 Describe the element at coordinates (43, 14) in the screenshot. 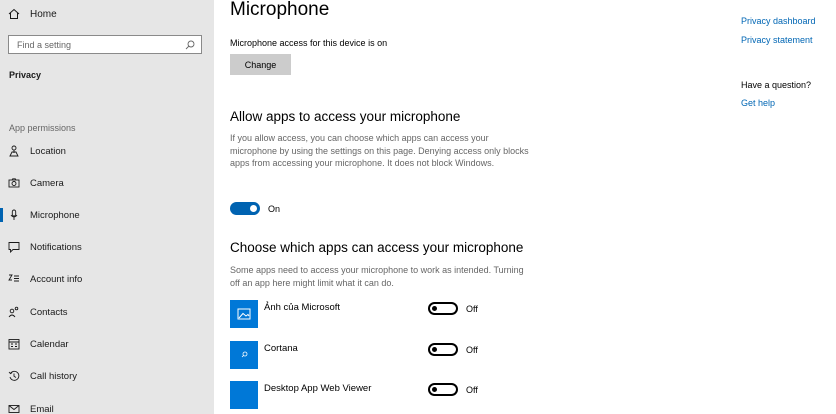

I see `home-label: Home` at that location.